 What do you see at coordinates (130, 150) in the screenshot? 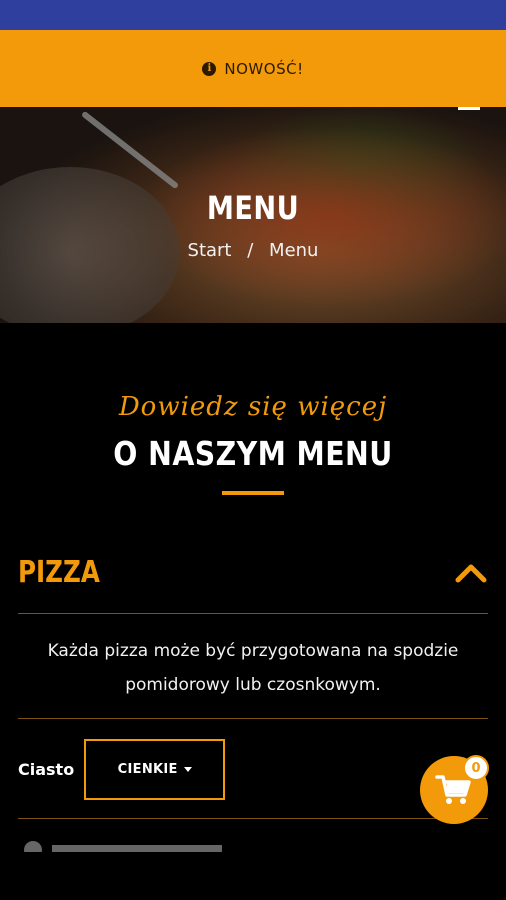
I see `fork-graphic` at bounding box center [130, 150].